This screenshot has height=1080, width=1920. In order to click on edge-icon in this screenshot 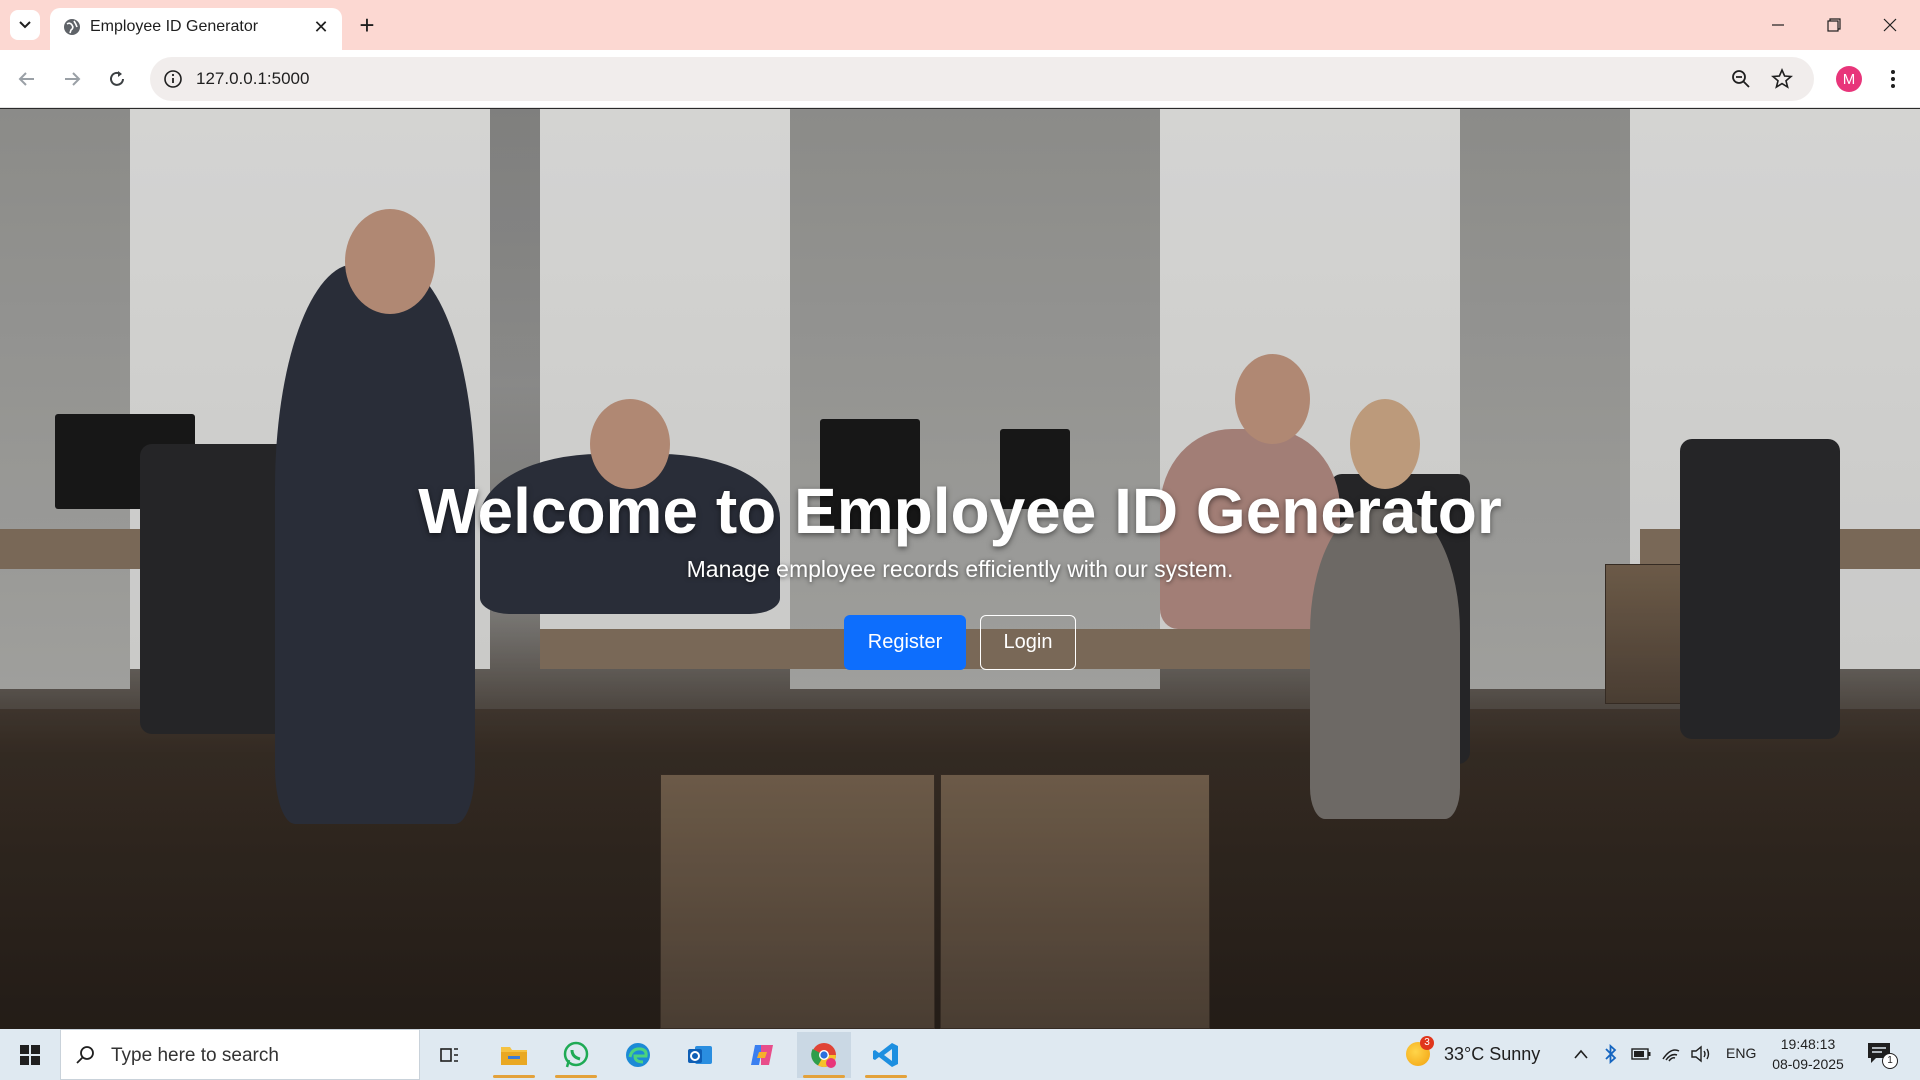, I will do `click(638, 1055)`.